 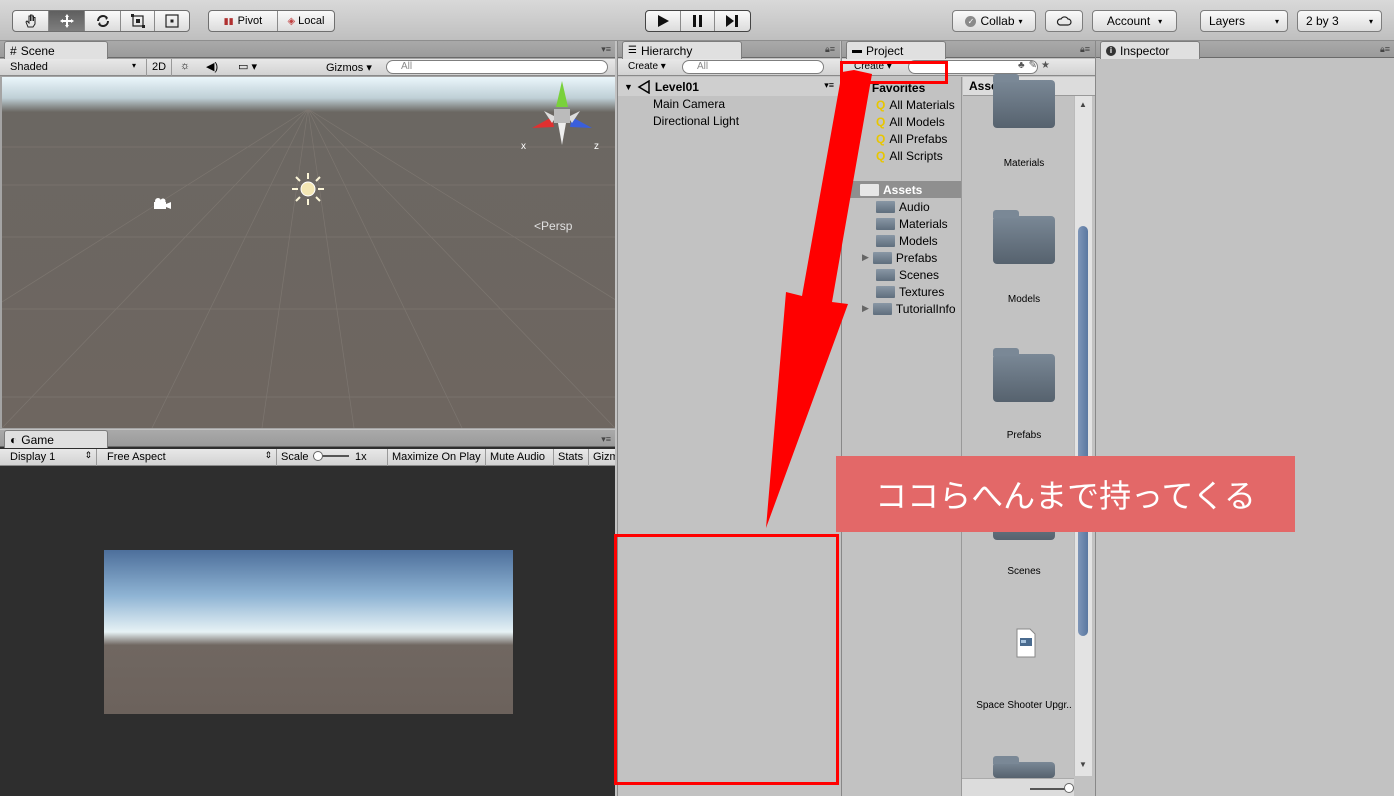 I want to click on scale-tool-icon, so click(x=138, y=21).